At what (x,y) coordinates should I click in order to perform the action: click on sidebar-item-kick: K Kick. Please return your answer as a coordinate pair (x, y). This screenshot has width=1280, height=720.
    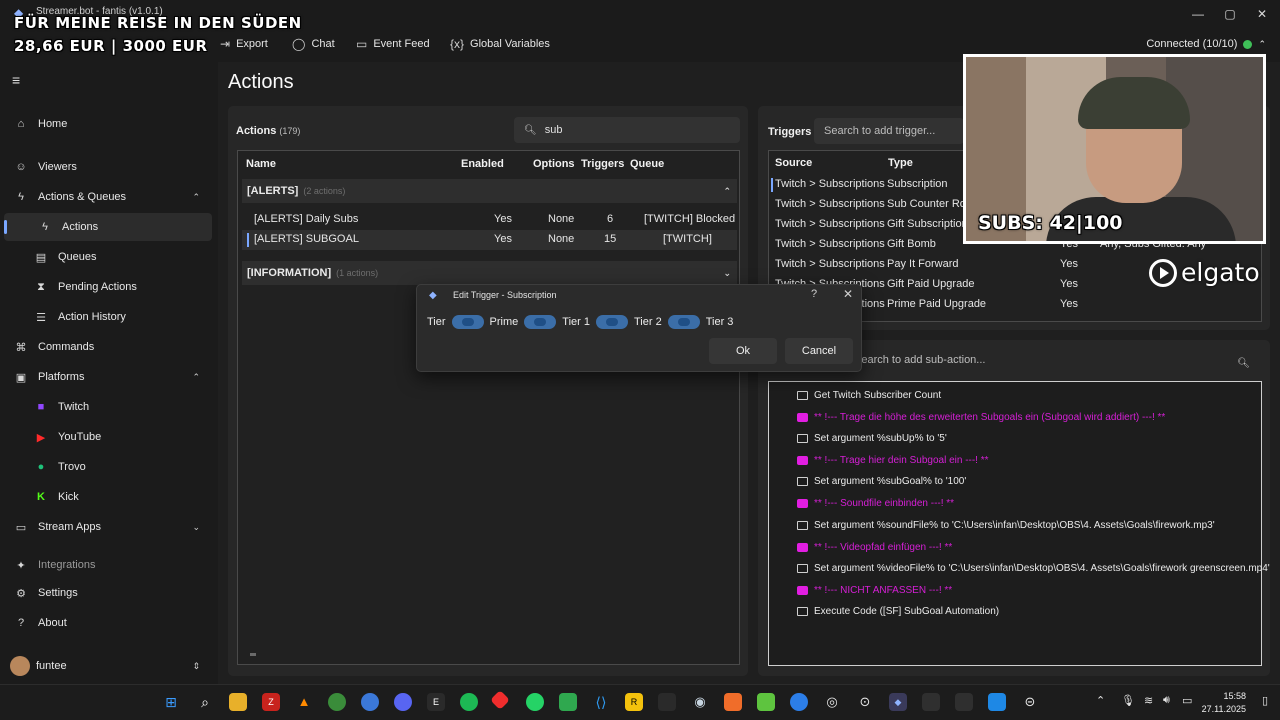
    Looking at the image, I should click on (106, 497).